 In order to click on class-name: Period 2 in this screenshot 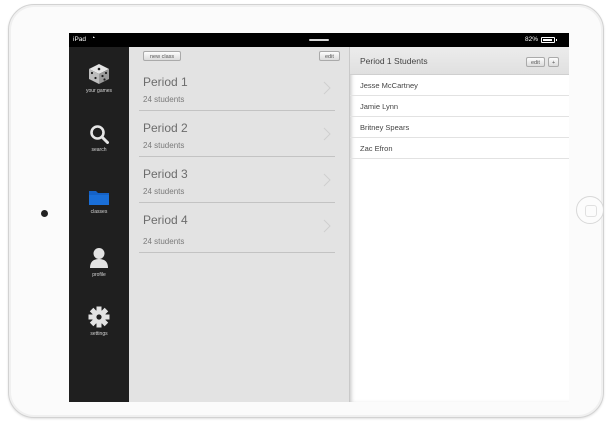, I will do `click(165, 128)`.